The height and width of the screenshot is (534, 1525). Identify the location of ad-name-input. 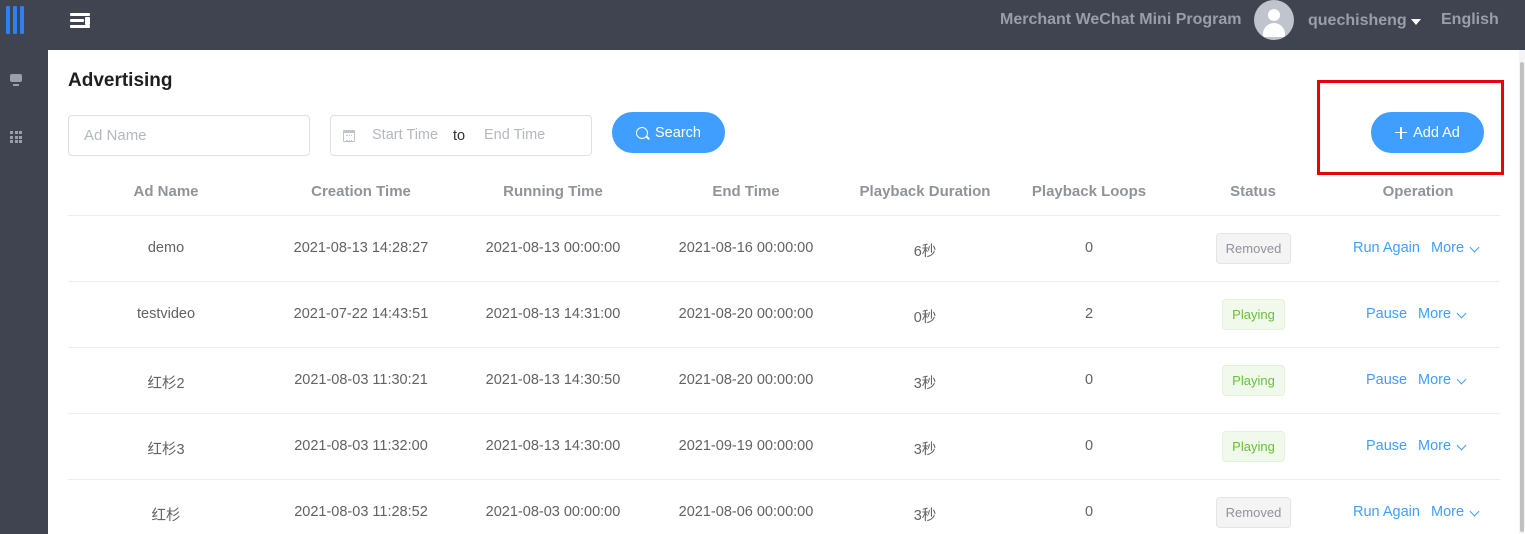
(189, 135).